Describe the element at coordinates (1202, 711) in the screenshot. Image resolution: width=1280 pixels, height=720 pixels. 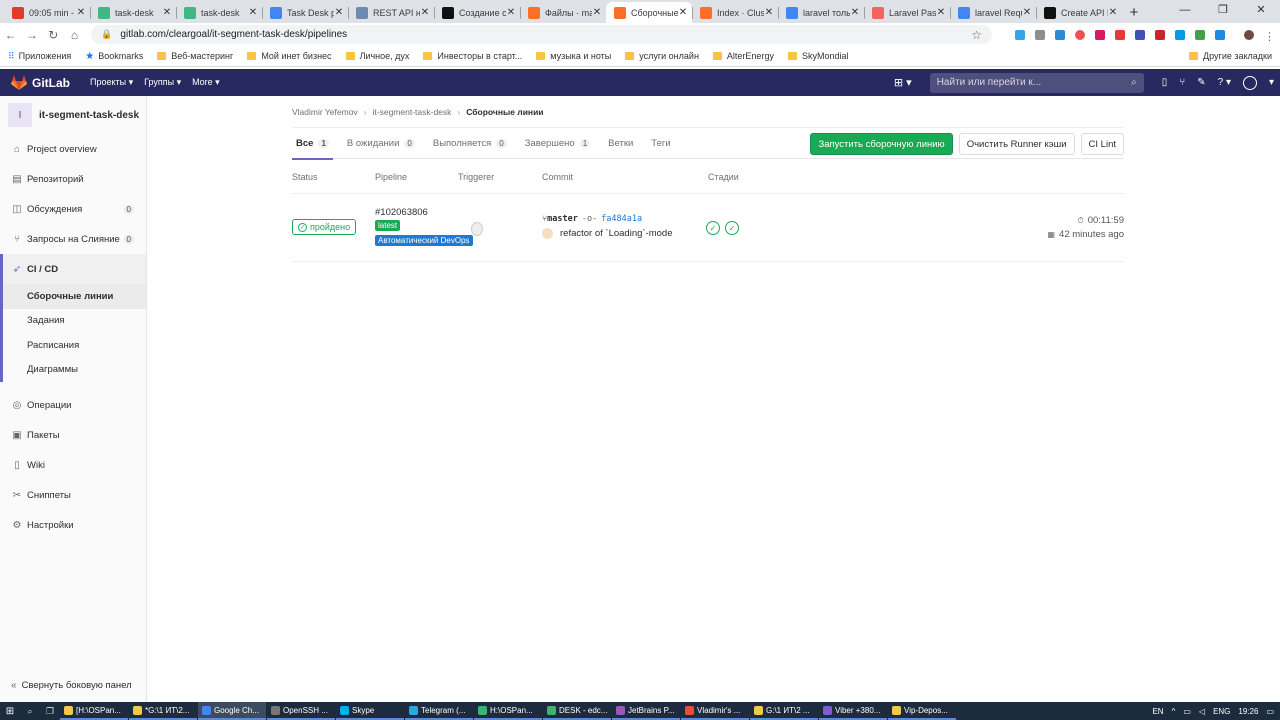
I see `volume-icon: ◁` at that location.